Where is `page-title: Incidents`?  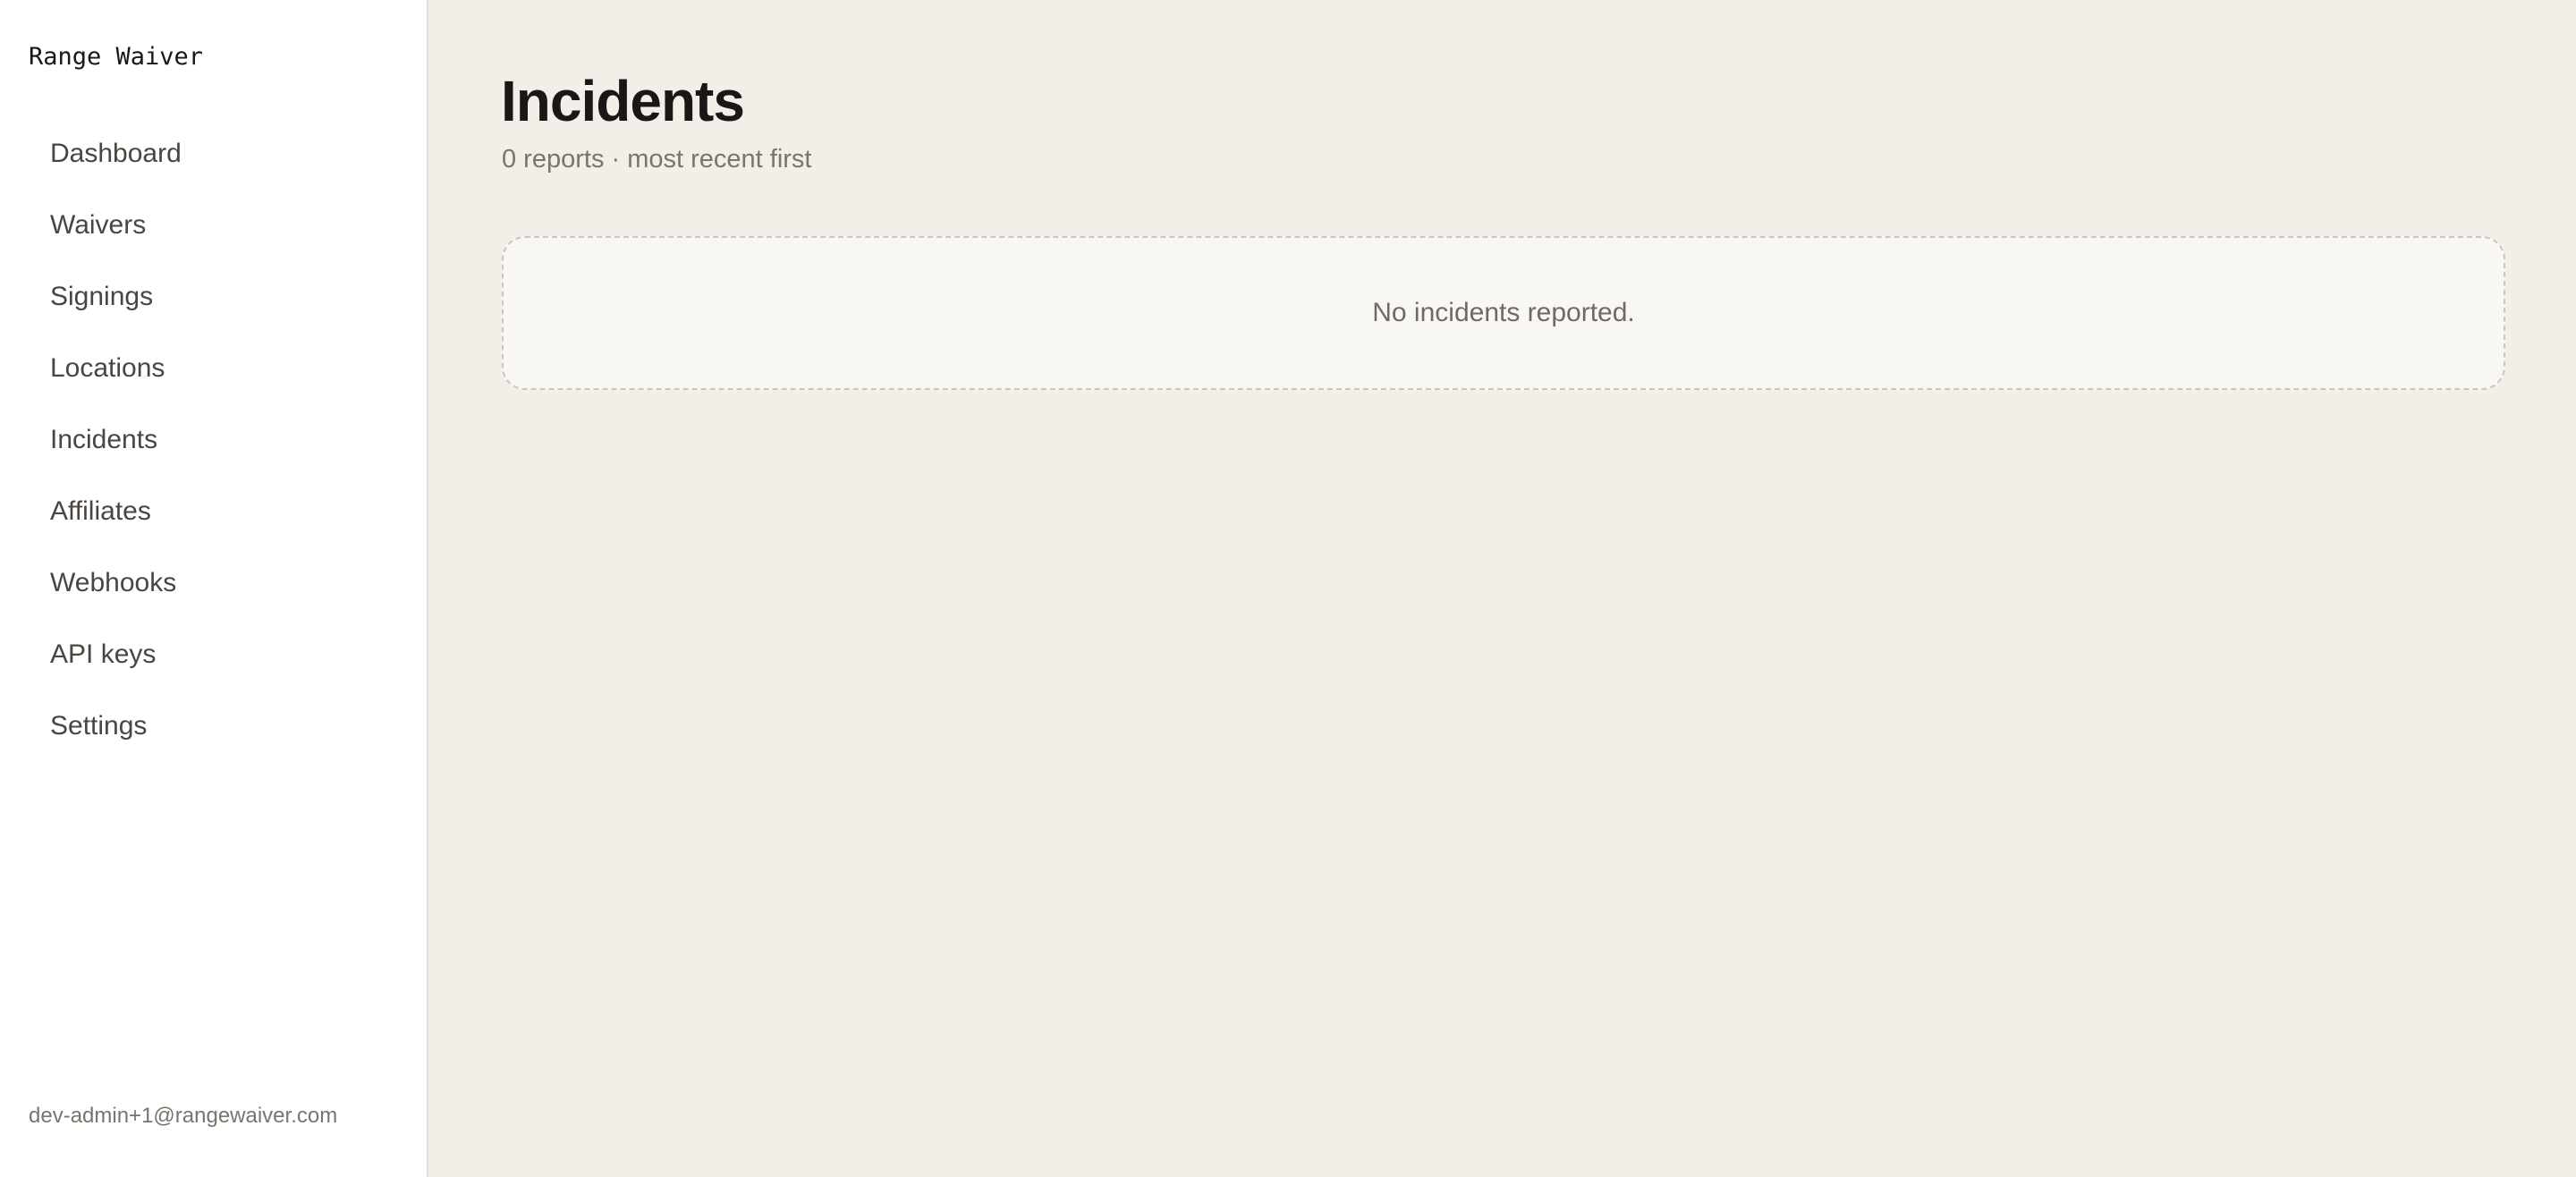
page-title: Incidents is located at coordinates (623, 101).